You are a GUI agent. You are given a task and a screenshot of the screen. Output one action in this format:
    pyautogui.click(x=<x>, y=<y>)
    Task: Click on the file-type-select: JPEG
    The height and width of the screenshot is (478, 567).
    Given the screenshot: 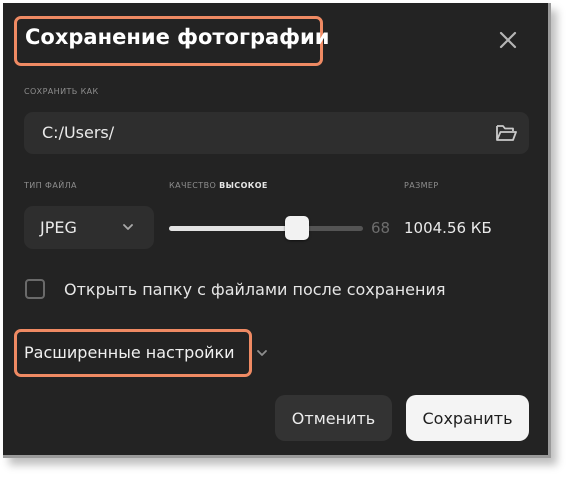 What is the action you would take?
    pyautogui.click(x=89, y=227)
    